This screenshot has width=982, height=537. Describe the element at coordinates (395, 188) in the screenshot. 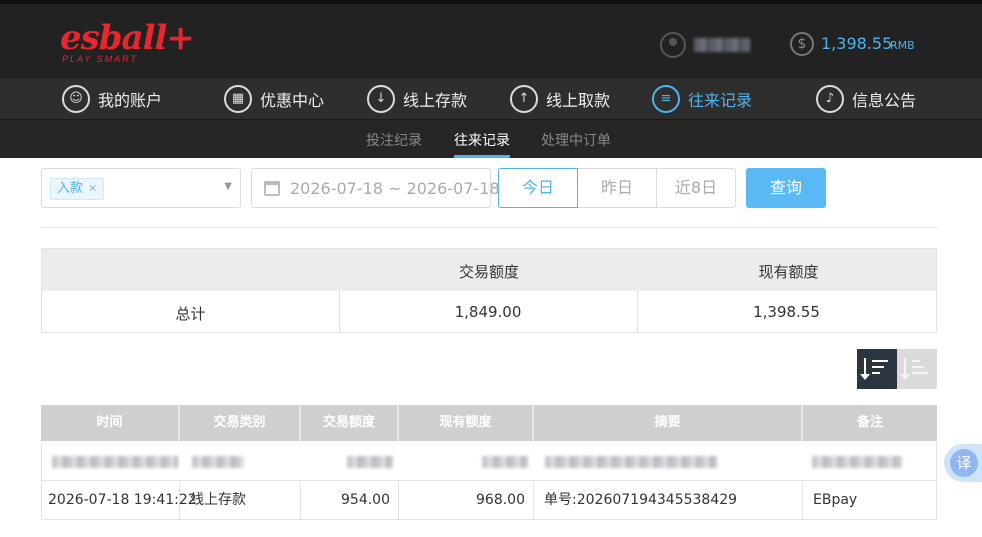

I see `date-range-value: 2026-07-18 ~ 2026-07-18` at that location.